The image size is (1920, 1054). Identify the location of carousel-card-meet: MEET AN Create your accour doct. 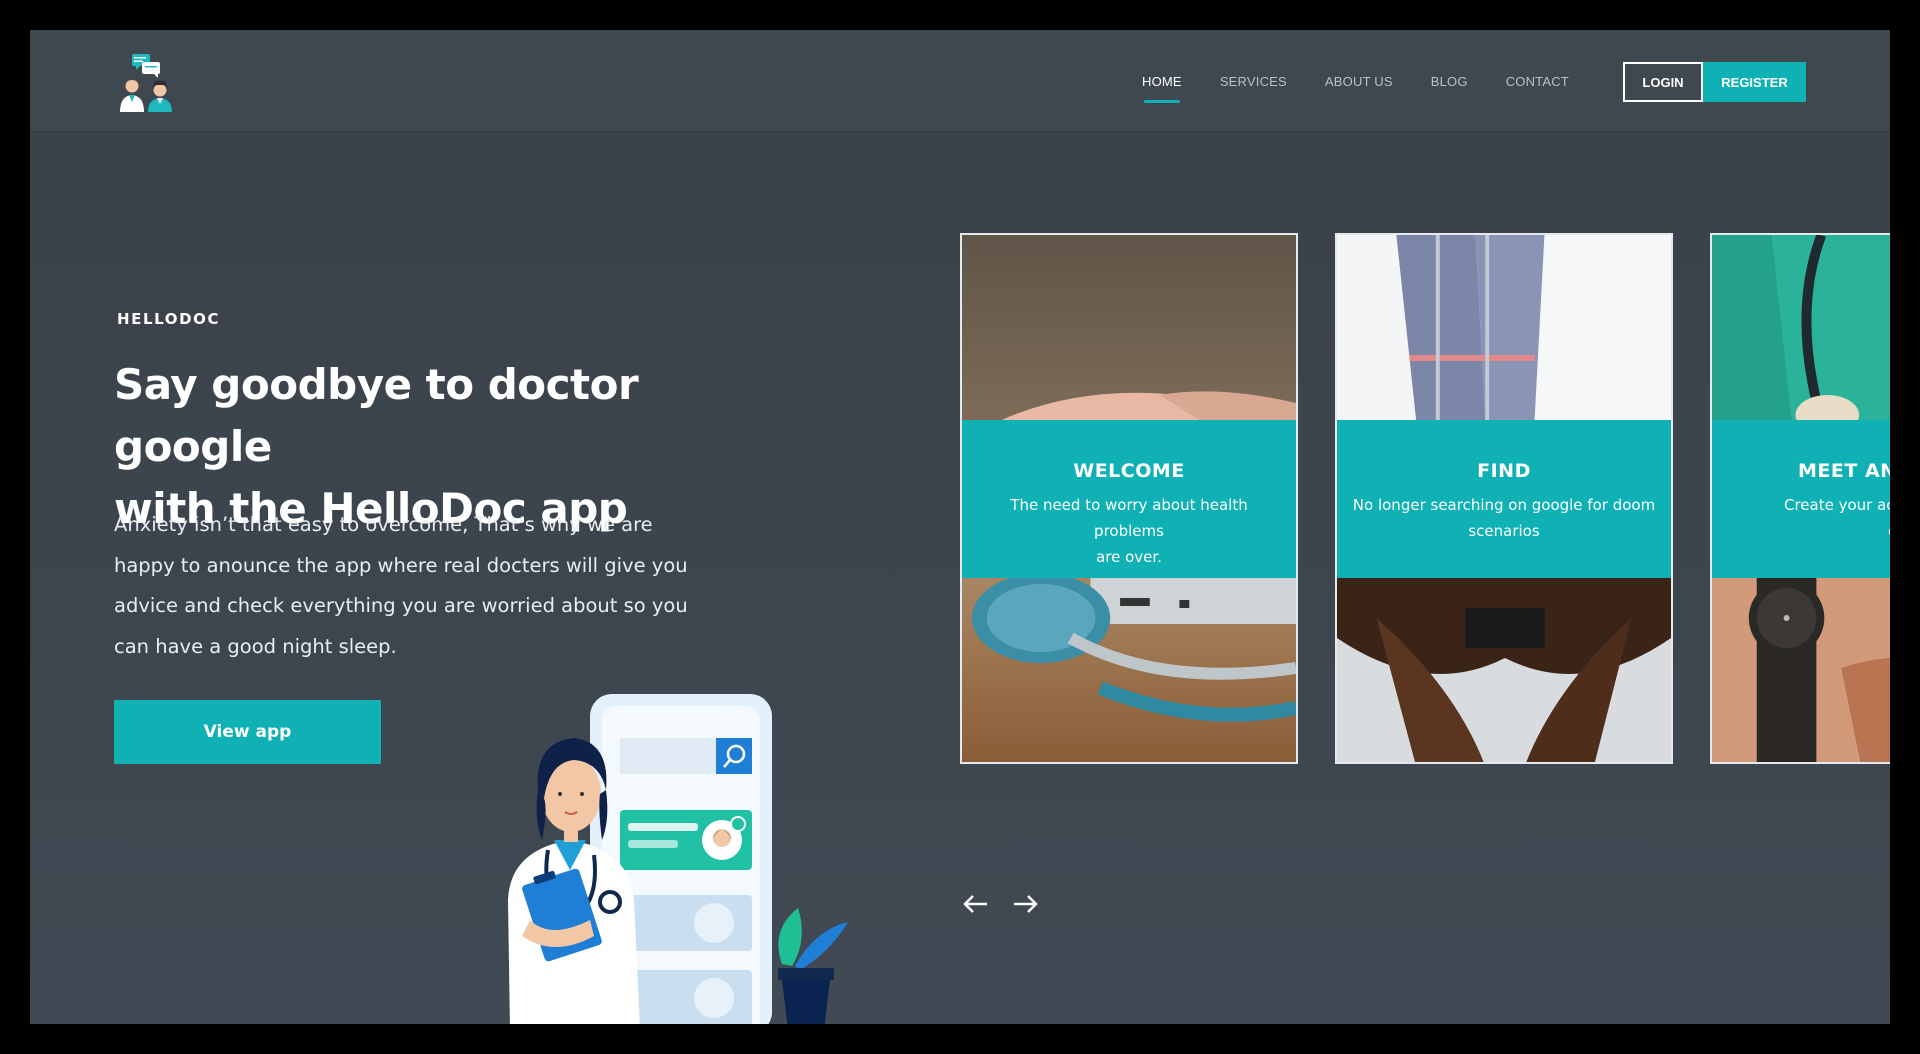
(1800, 498).